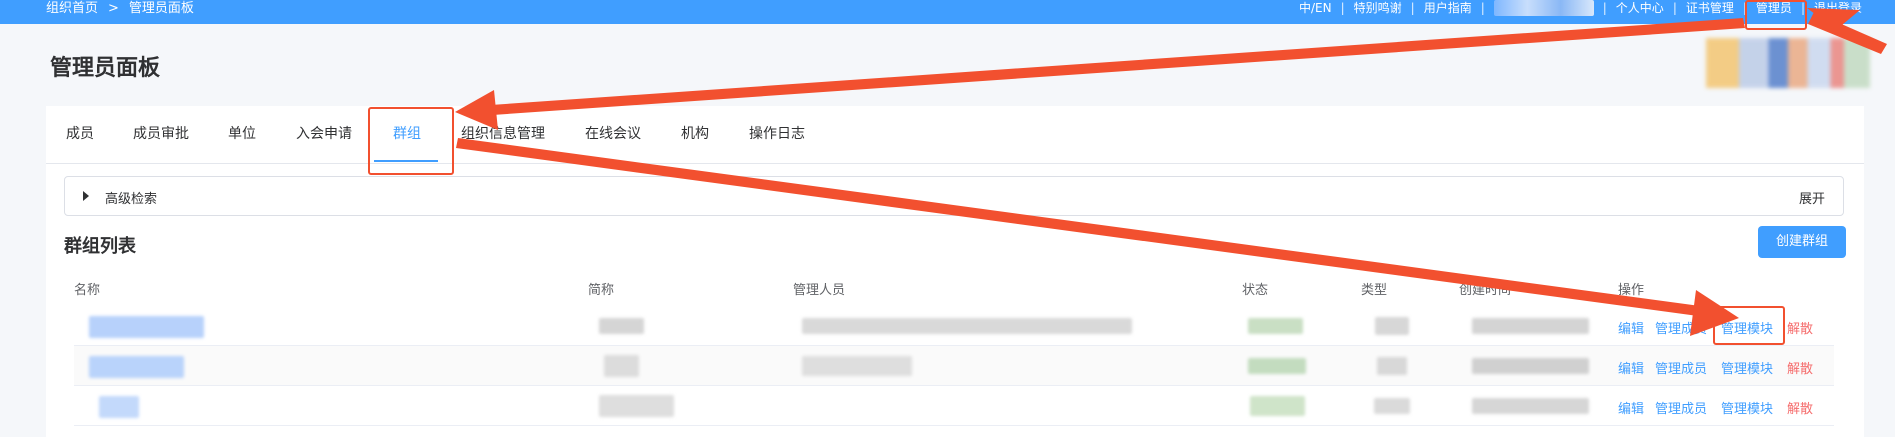  I want to click on tab-org-info: 组织信息管理, so click(503, 133).